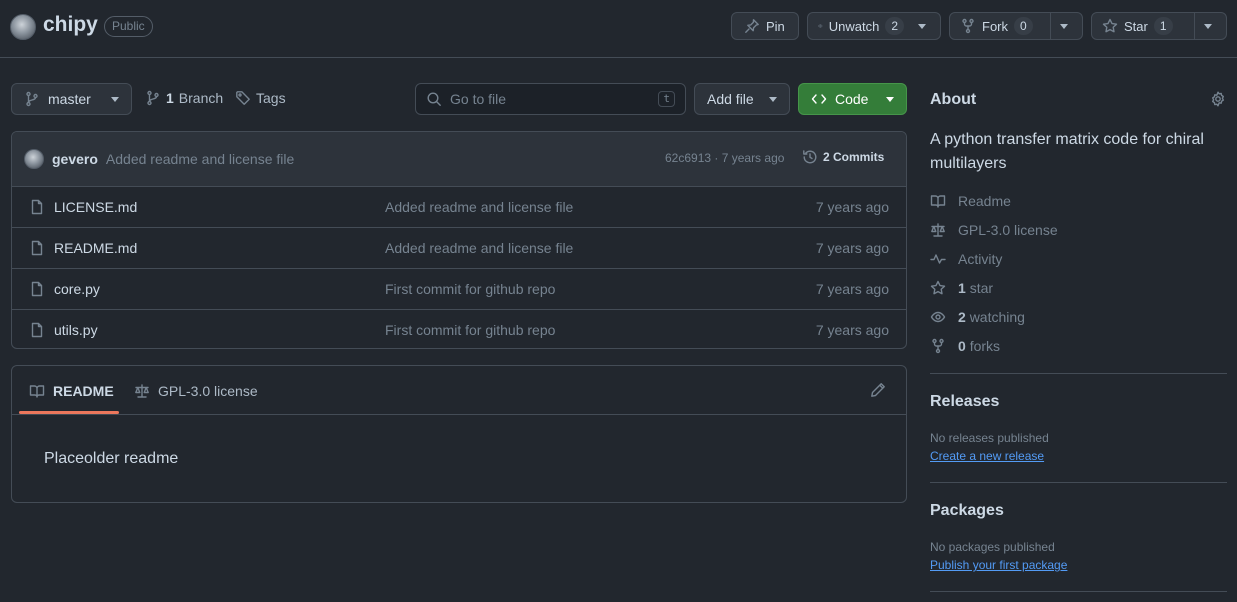 This screenshot has height=602, width=1237. Describe the element at coordinates (142, 390) in the screenshot. I see `law-icon` at that location.